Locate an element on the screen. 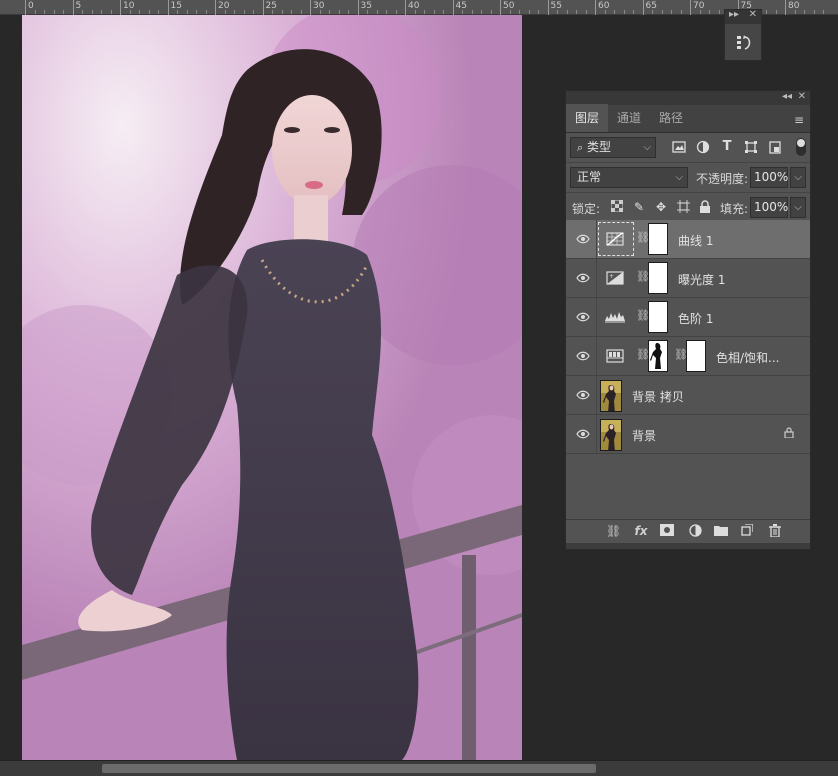 This screenshot has width=838, height=776. new-layer-icon is located at coordinates (747, 530).